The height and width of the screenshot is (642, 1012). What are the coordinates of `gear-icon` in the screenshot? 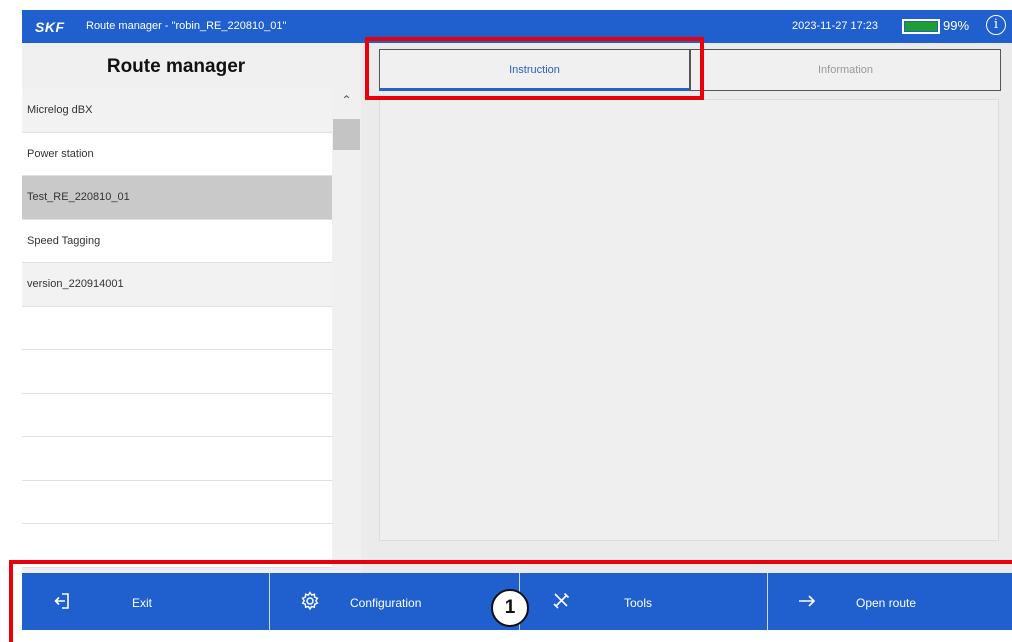 It's located at (310, 602).